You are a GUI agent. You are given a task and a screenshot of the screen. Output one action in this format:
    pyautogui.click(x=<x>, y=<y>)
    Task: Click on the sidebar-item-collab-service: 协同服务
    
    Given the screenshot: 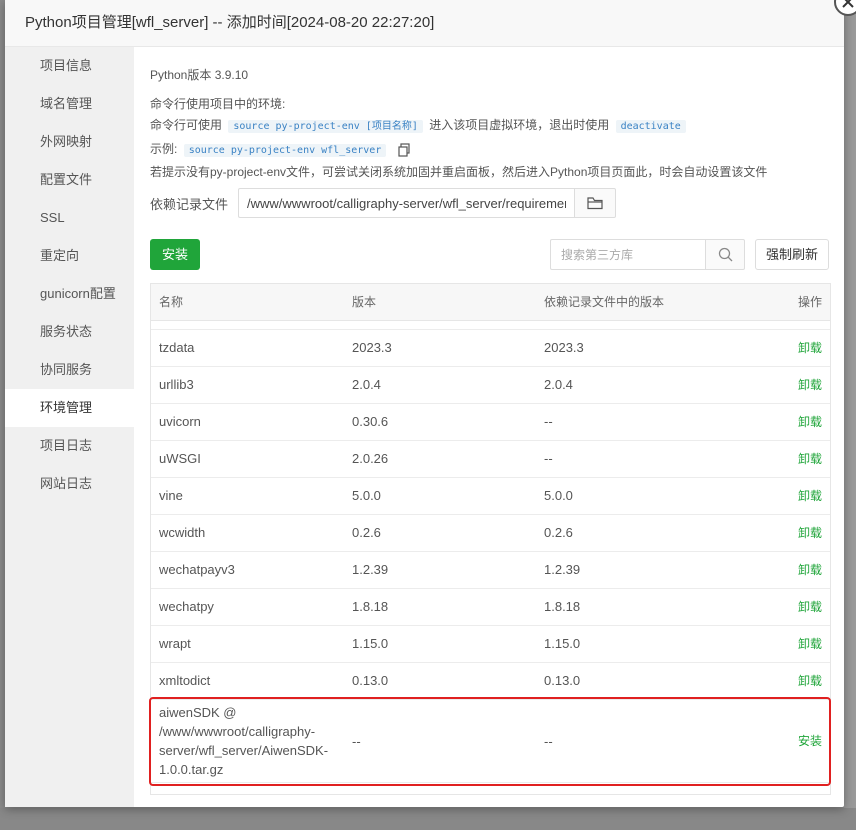 What is the action you would take?
    pyautogui.click(x=69, y=370)
    